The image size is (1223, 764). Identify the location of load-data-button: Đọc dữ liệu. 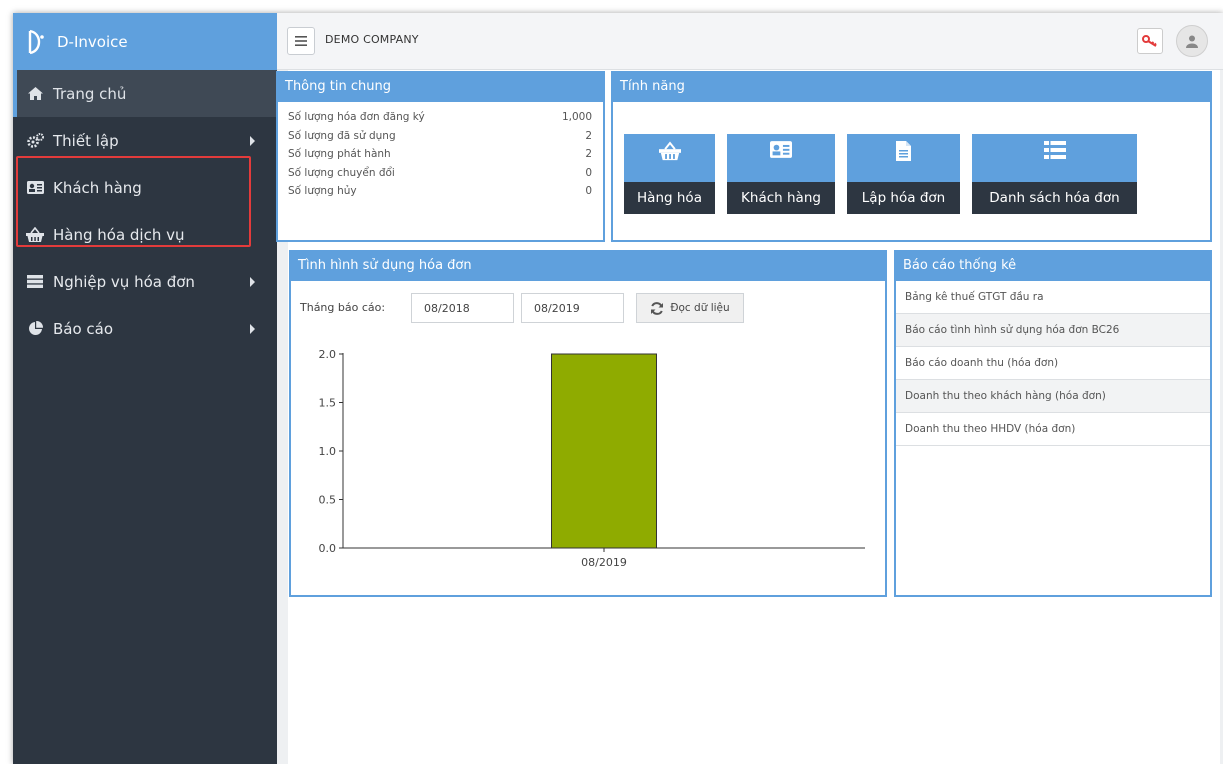
(690, 308).